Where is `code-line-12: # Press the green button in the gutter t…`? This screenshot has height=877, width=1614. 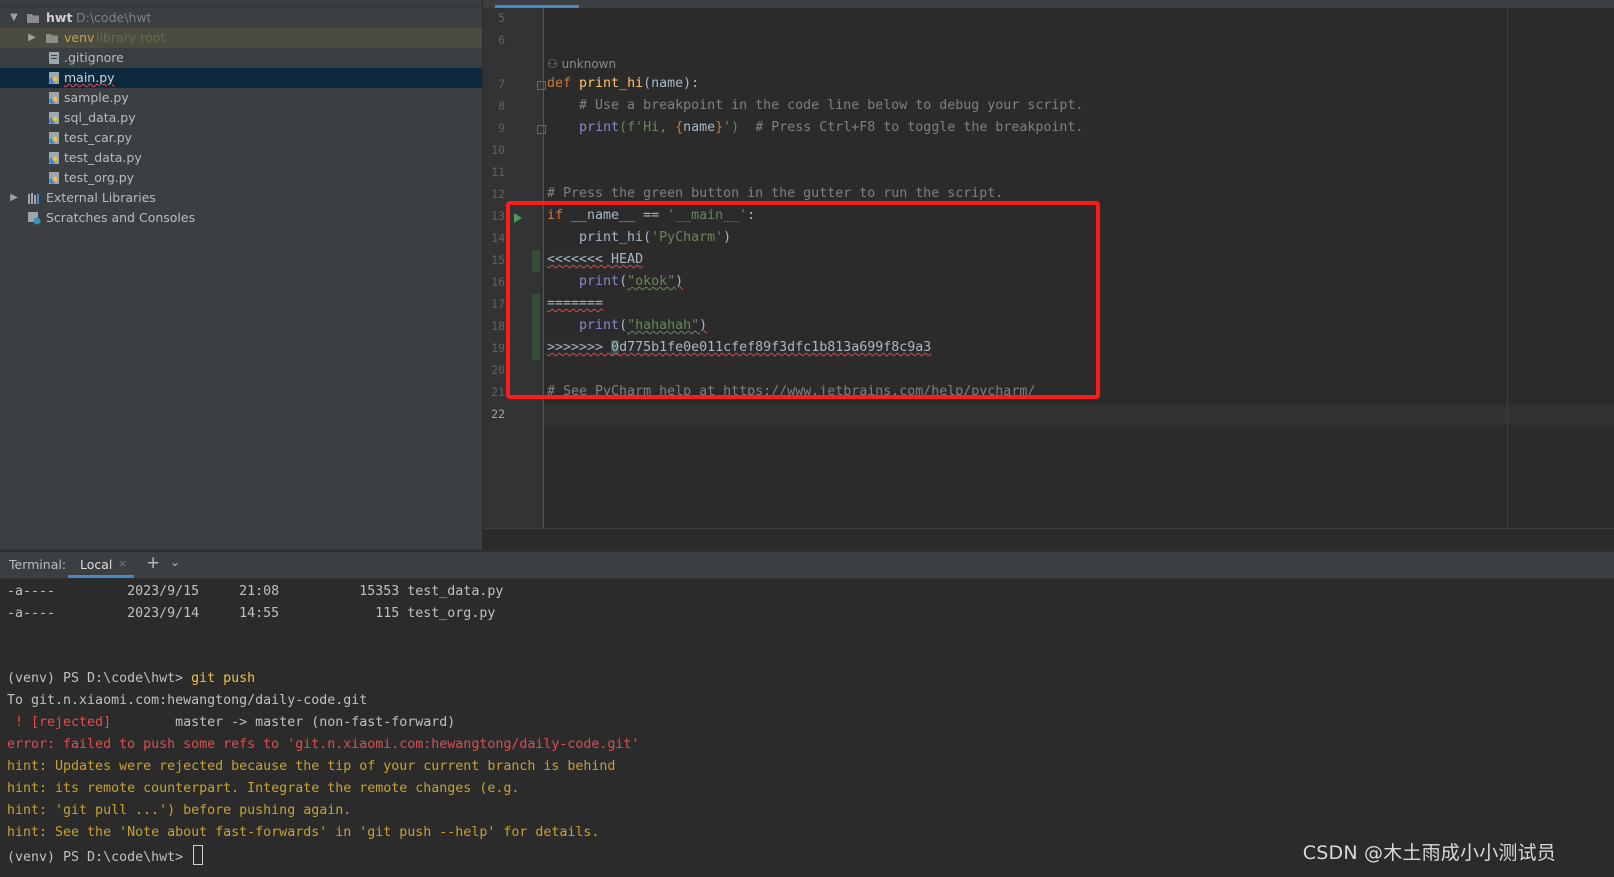 code-line-12: # Press the green button in the gutter t… is located at coordinates (775, 194).